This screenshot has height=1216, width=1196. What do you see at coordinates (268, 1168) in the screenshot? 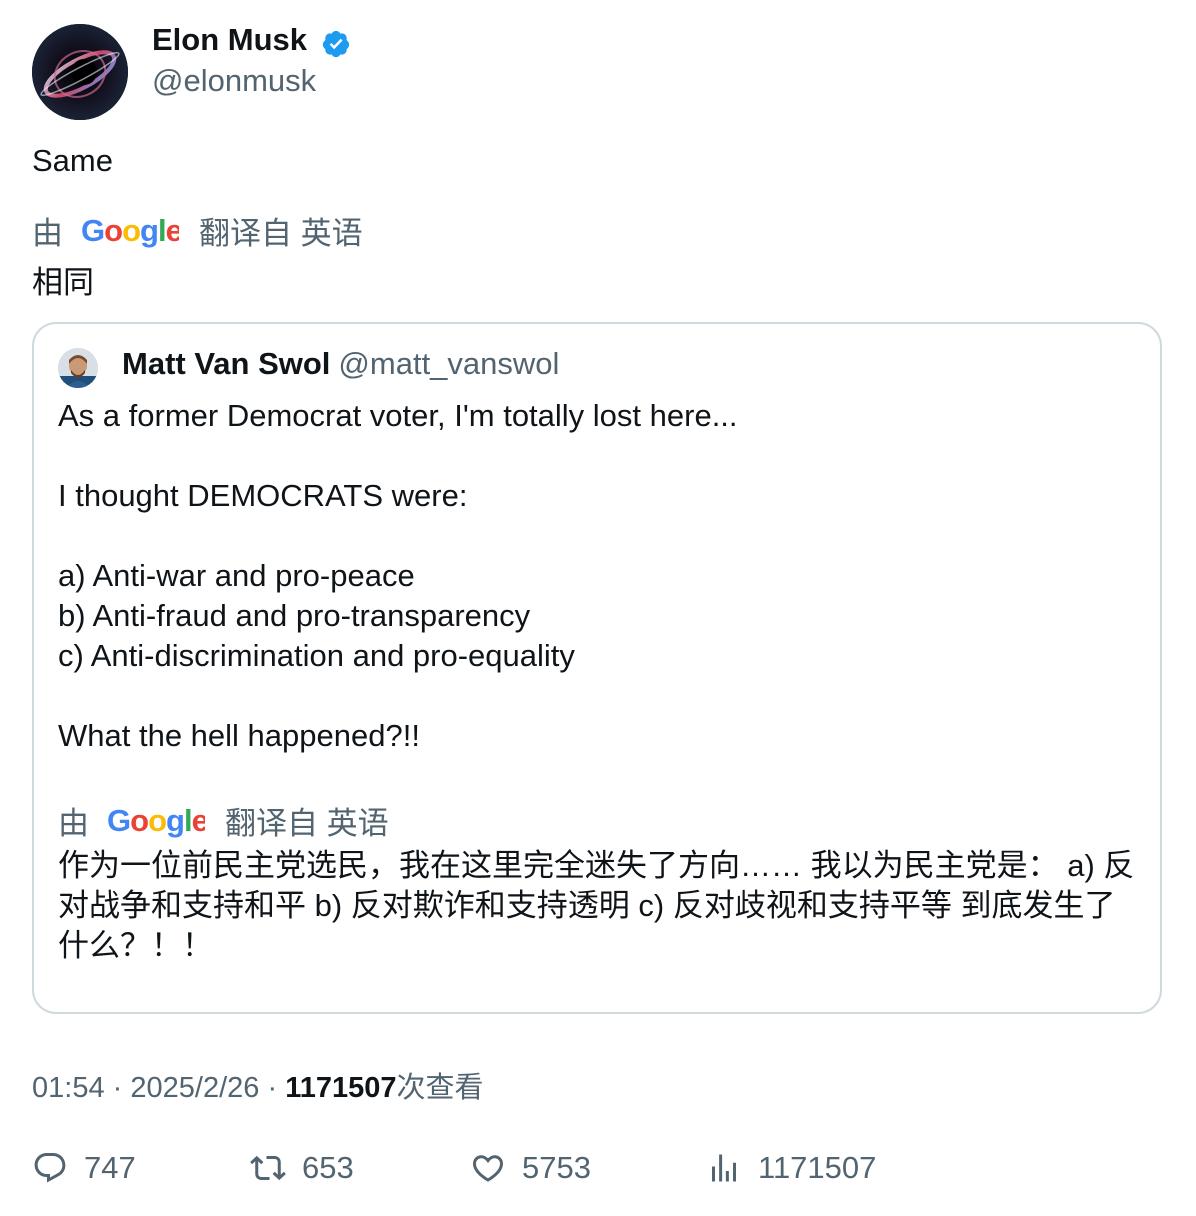
I see `retweet-icon` at bounding box center [268, 1168].